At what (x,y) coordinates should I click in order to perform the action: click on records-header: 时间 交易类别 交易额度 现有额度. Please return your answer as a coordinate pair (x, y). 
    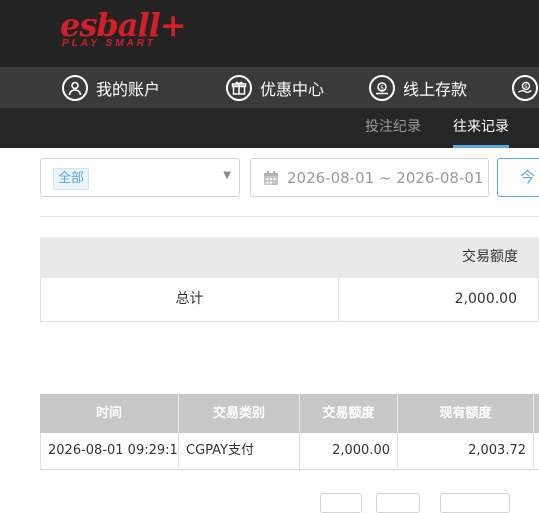
    Looking at the image, I should click on (289, 413).